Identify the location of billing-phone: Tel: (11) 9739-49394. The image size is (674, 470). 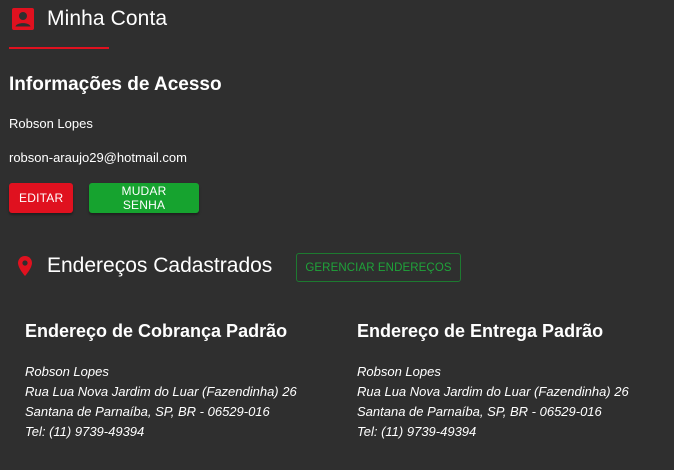
(85, 431).